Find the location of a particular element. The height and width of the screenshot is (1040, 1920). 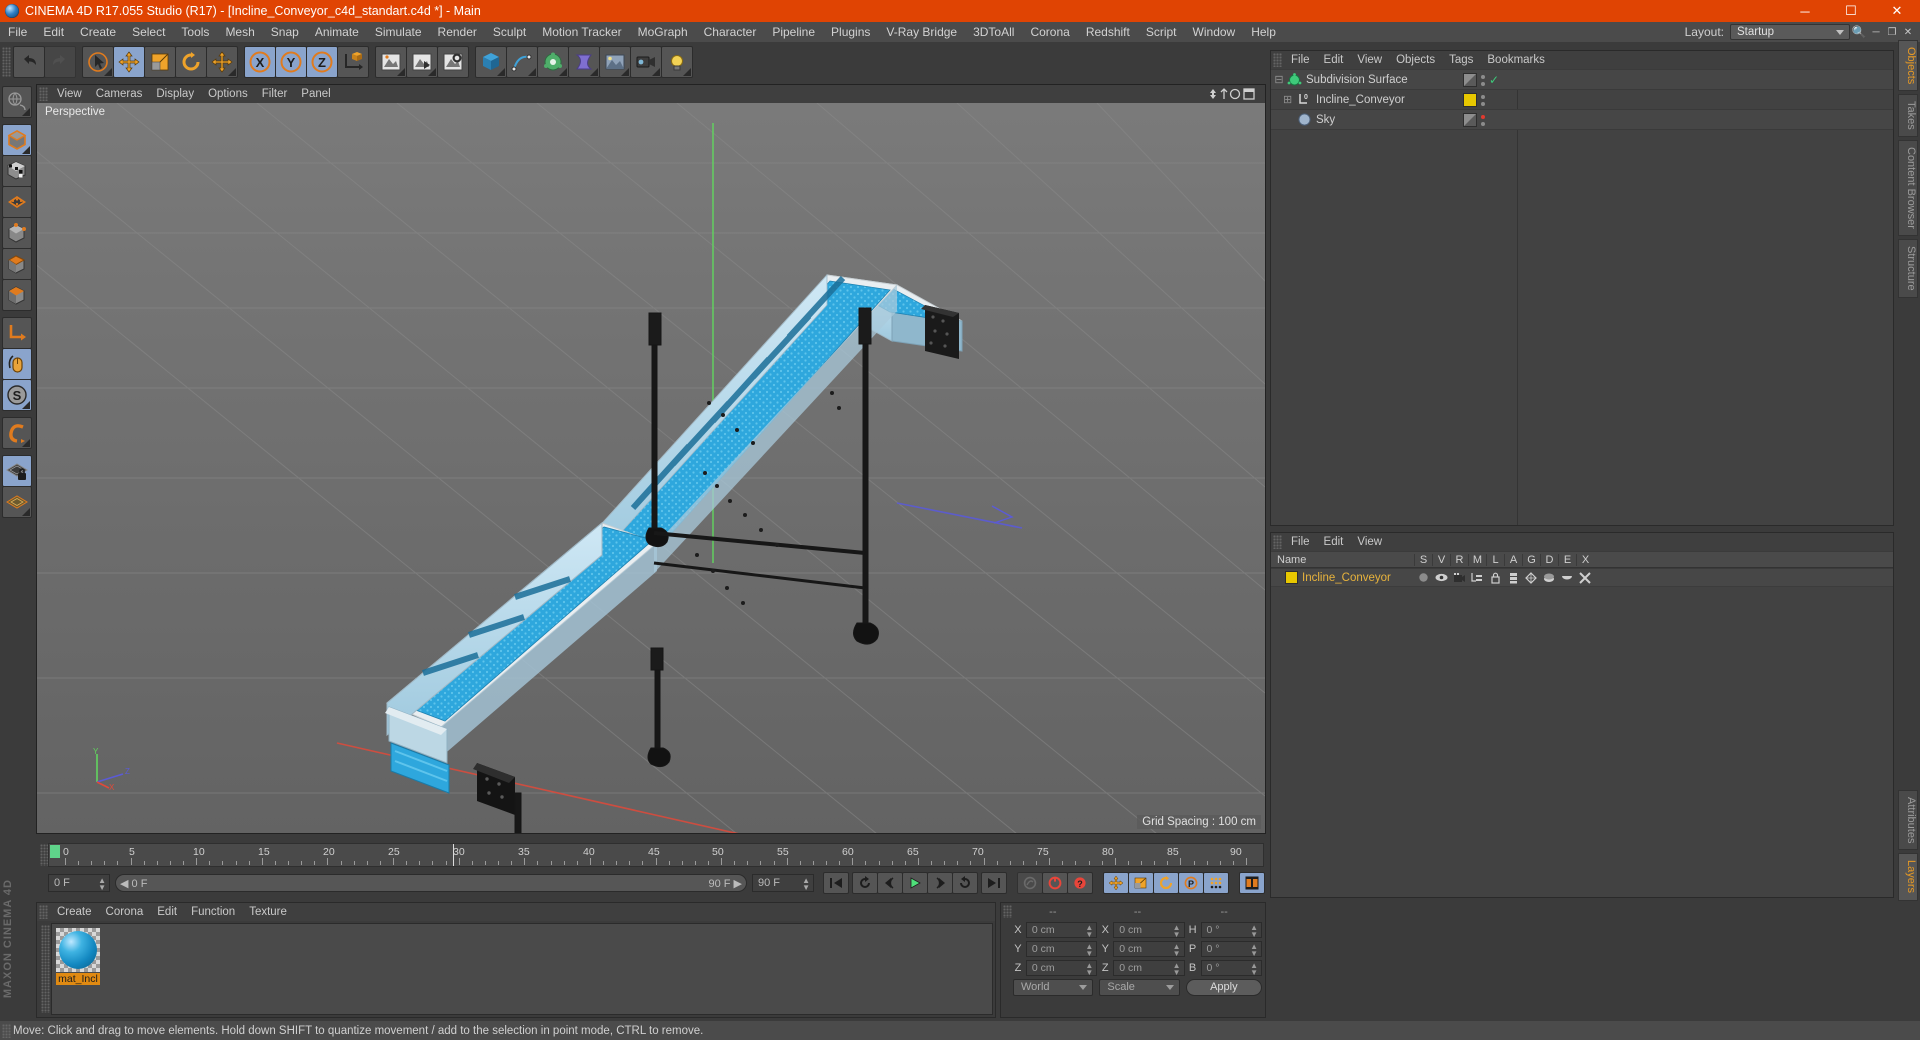

position-x-input: 0 cm ▲ ▼ is located at coordinates (1061, 930).